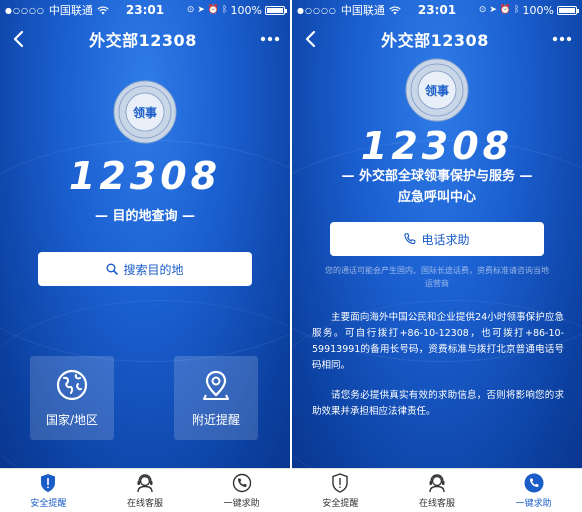 This screenshot has width=582, height=512. Describe the element at coordinates (437, 176) in the screenshot. I see `section-subtitle: — 外交部全球领事保护与服务 —` at that location.